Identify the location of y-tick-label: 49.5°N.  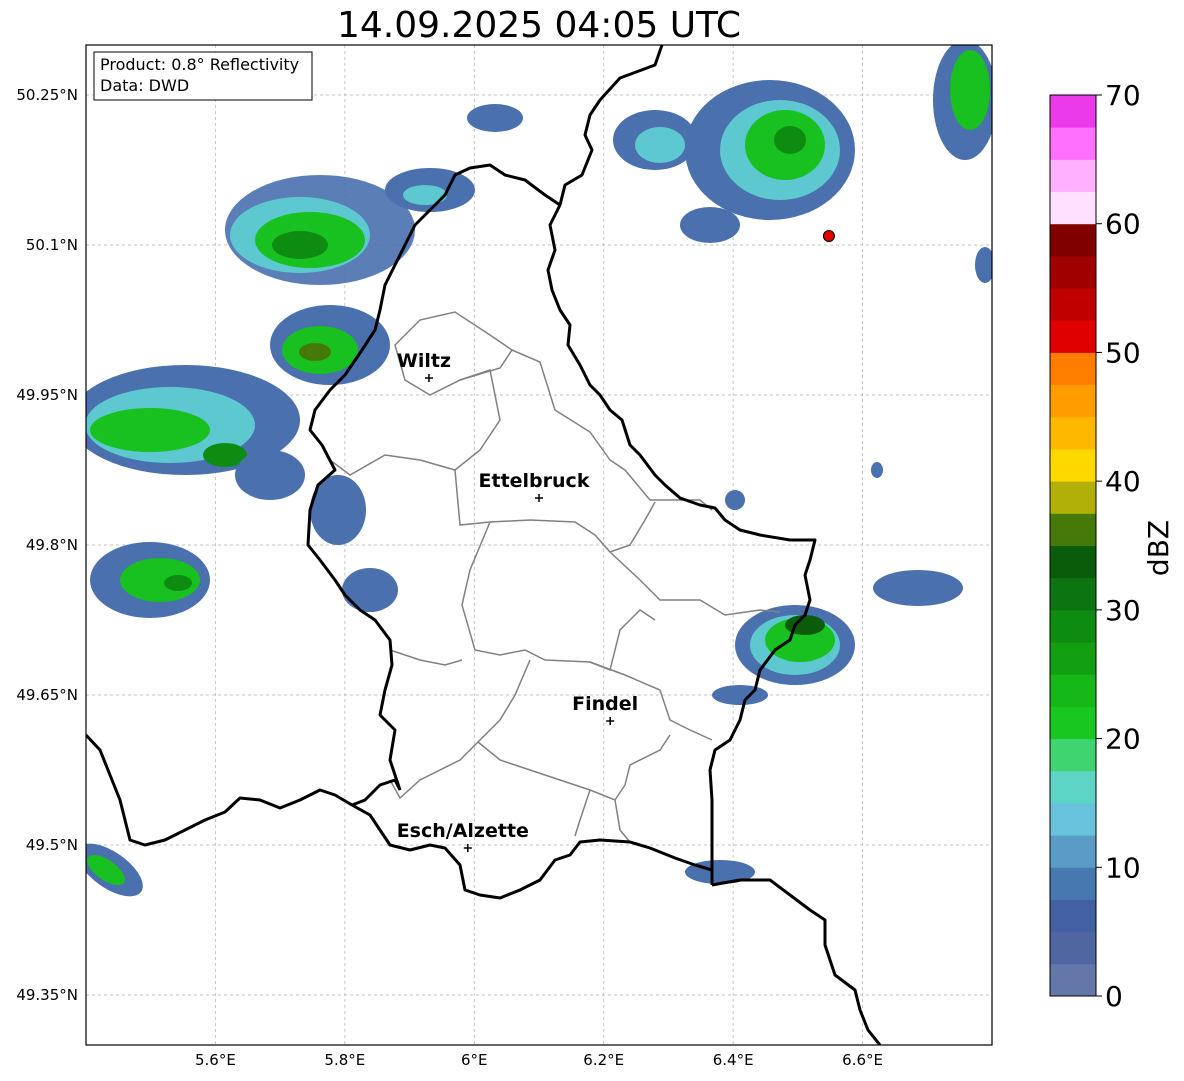
(52, 845).